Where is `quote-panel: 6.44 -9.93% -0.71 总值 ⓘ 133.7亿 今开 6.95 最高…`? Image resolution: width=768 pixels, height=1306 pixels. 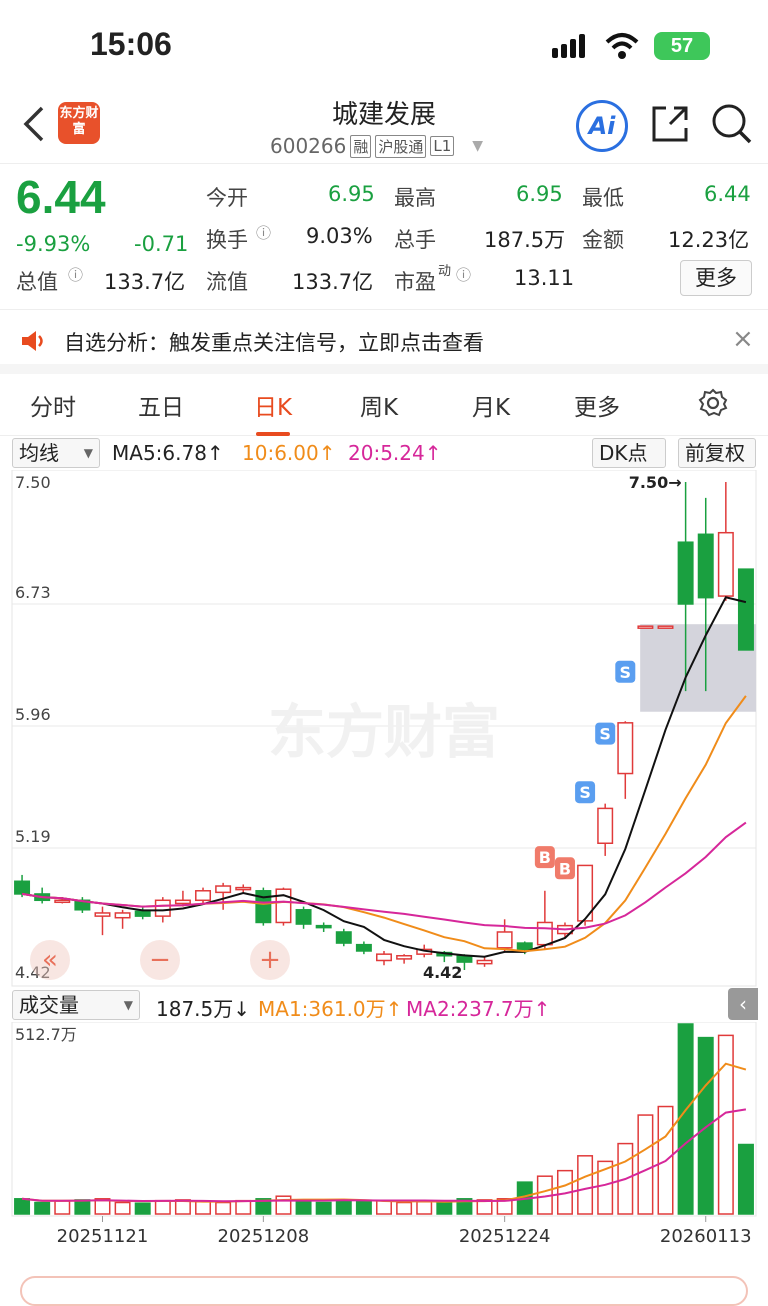 quote-panel: 6.44 -9.93% -0.71 总值 ⓘ 133.7亿 今开 6.95 最高… is located at coordinates (384, 237).